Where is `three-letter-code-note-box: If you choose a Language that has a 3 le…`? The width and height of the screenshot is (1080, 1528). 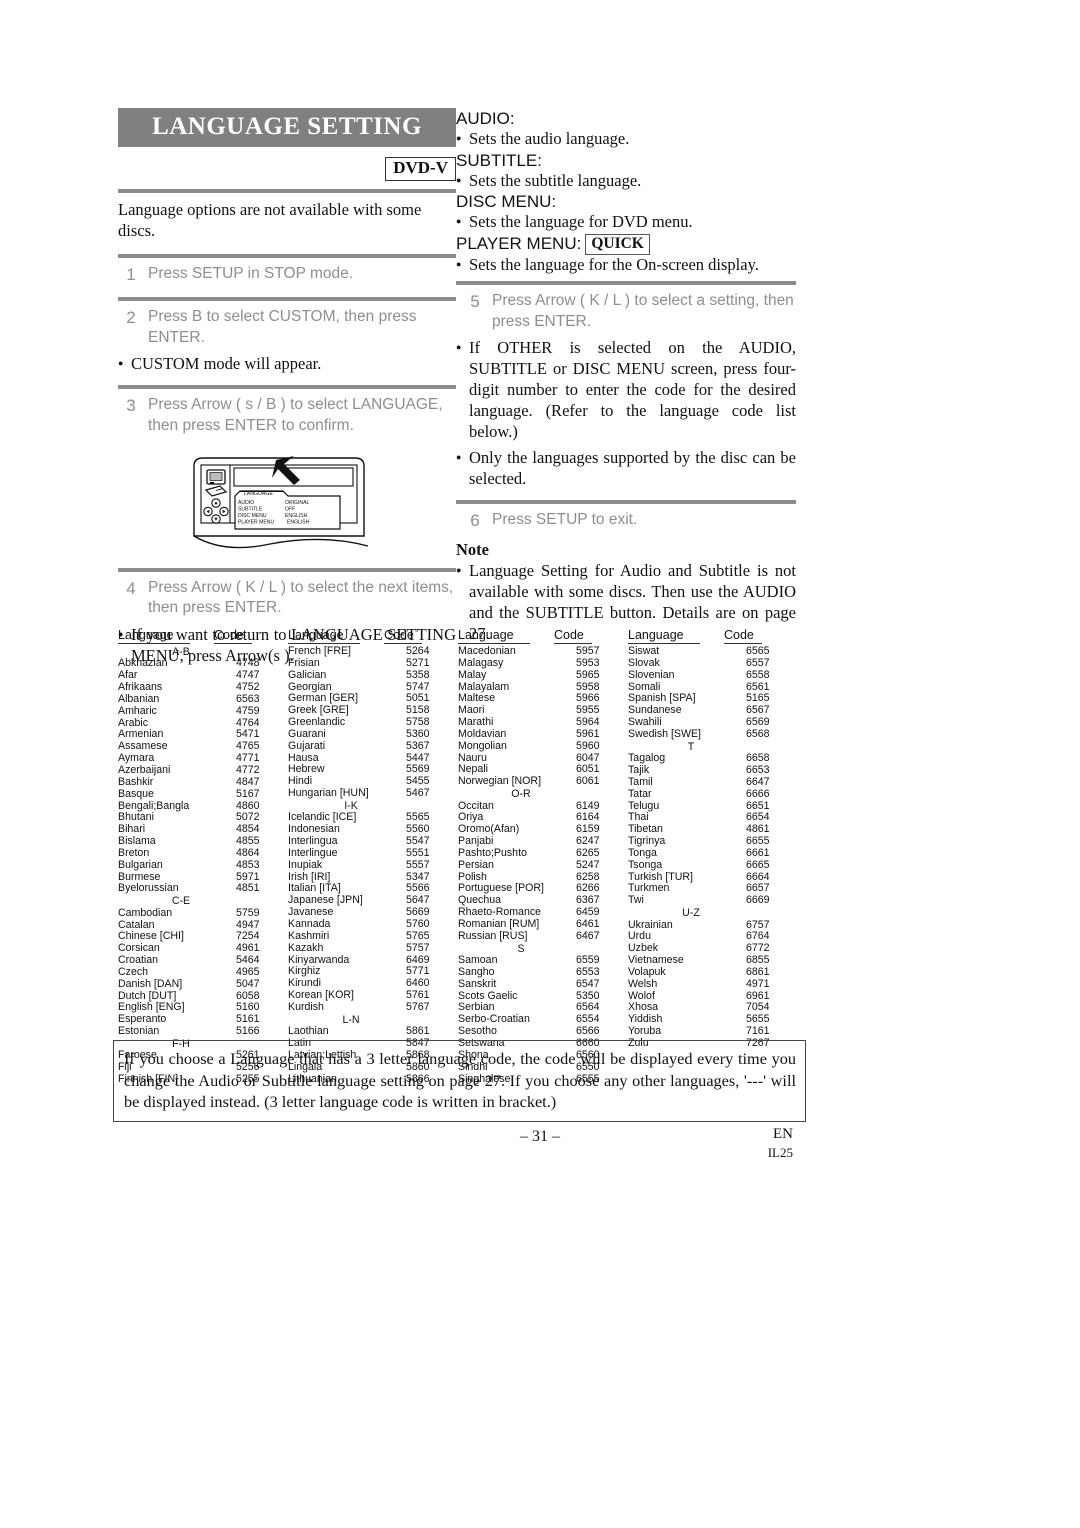 three-letter-code-note-box: If you choose a Language that has a 3 le… is located at coordinates (459, 1081).